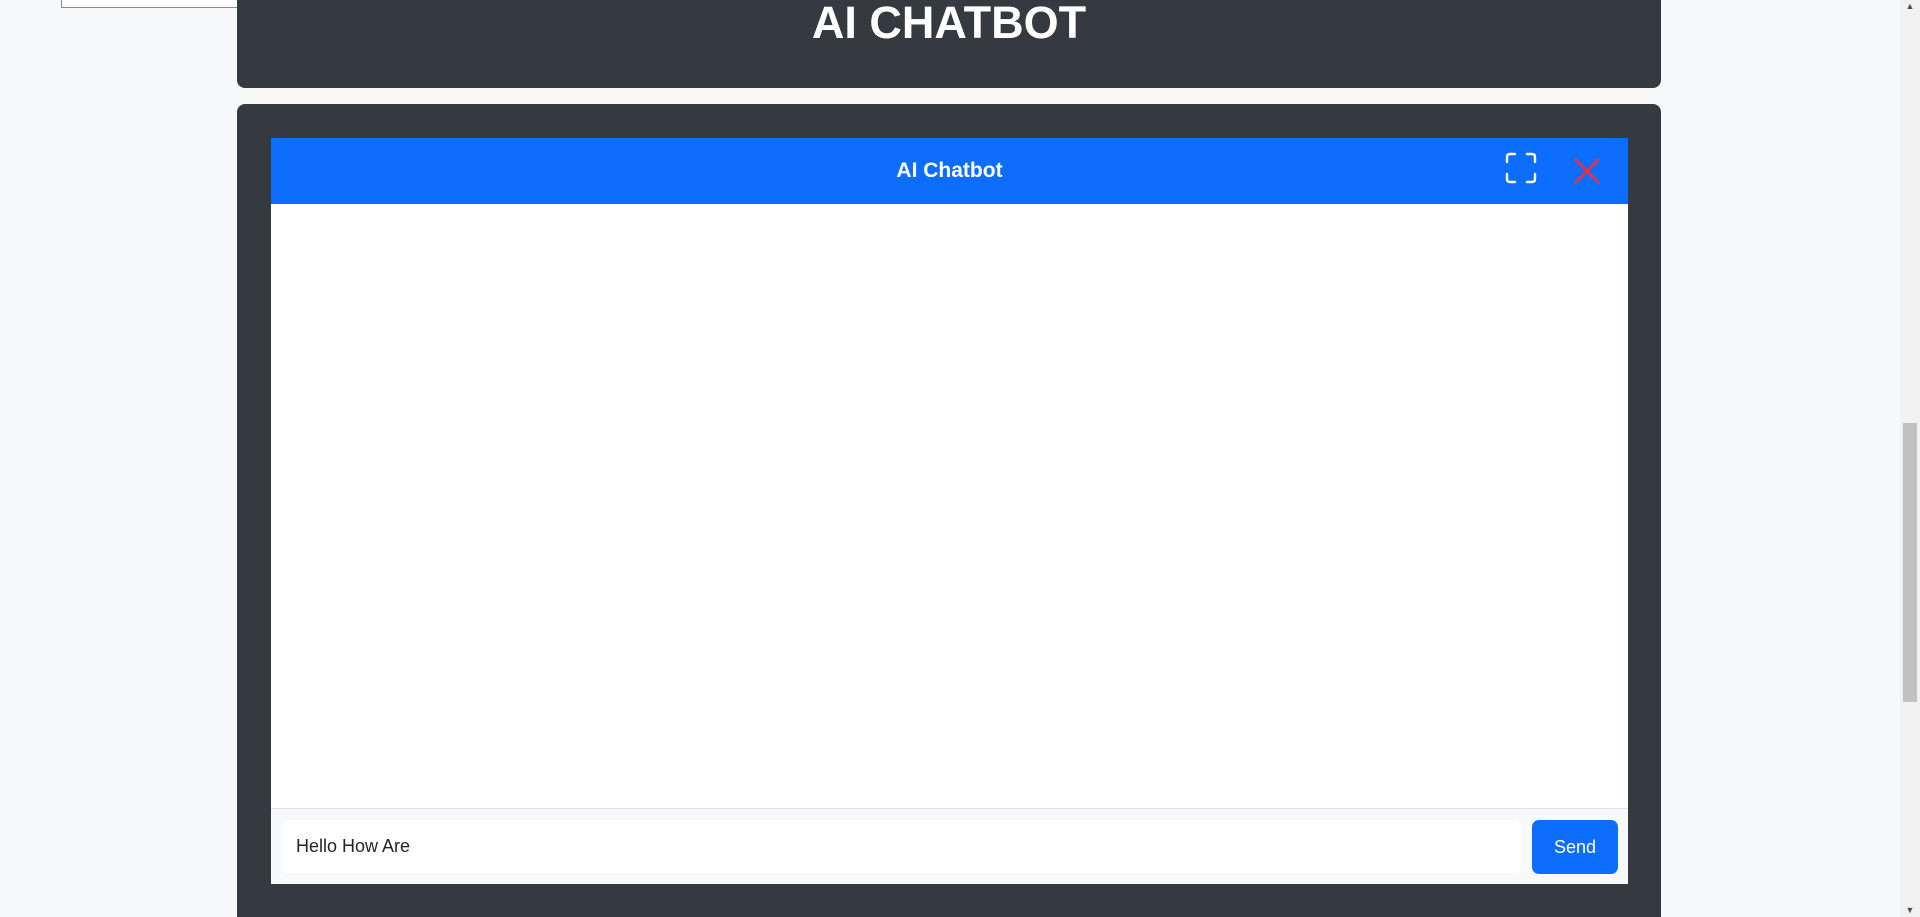 The image size is (1920, 917). I want to click on scroll-up-arrow-icon: ▲, so click(1910, 7).